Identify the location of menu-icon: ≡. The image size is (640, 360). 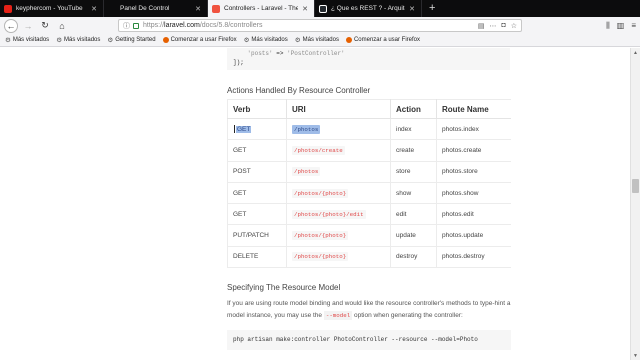
(633, 25).